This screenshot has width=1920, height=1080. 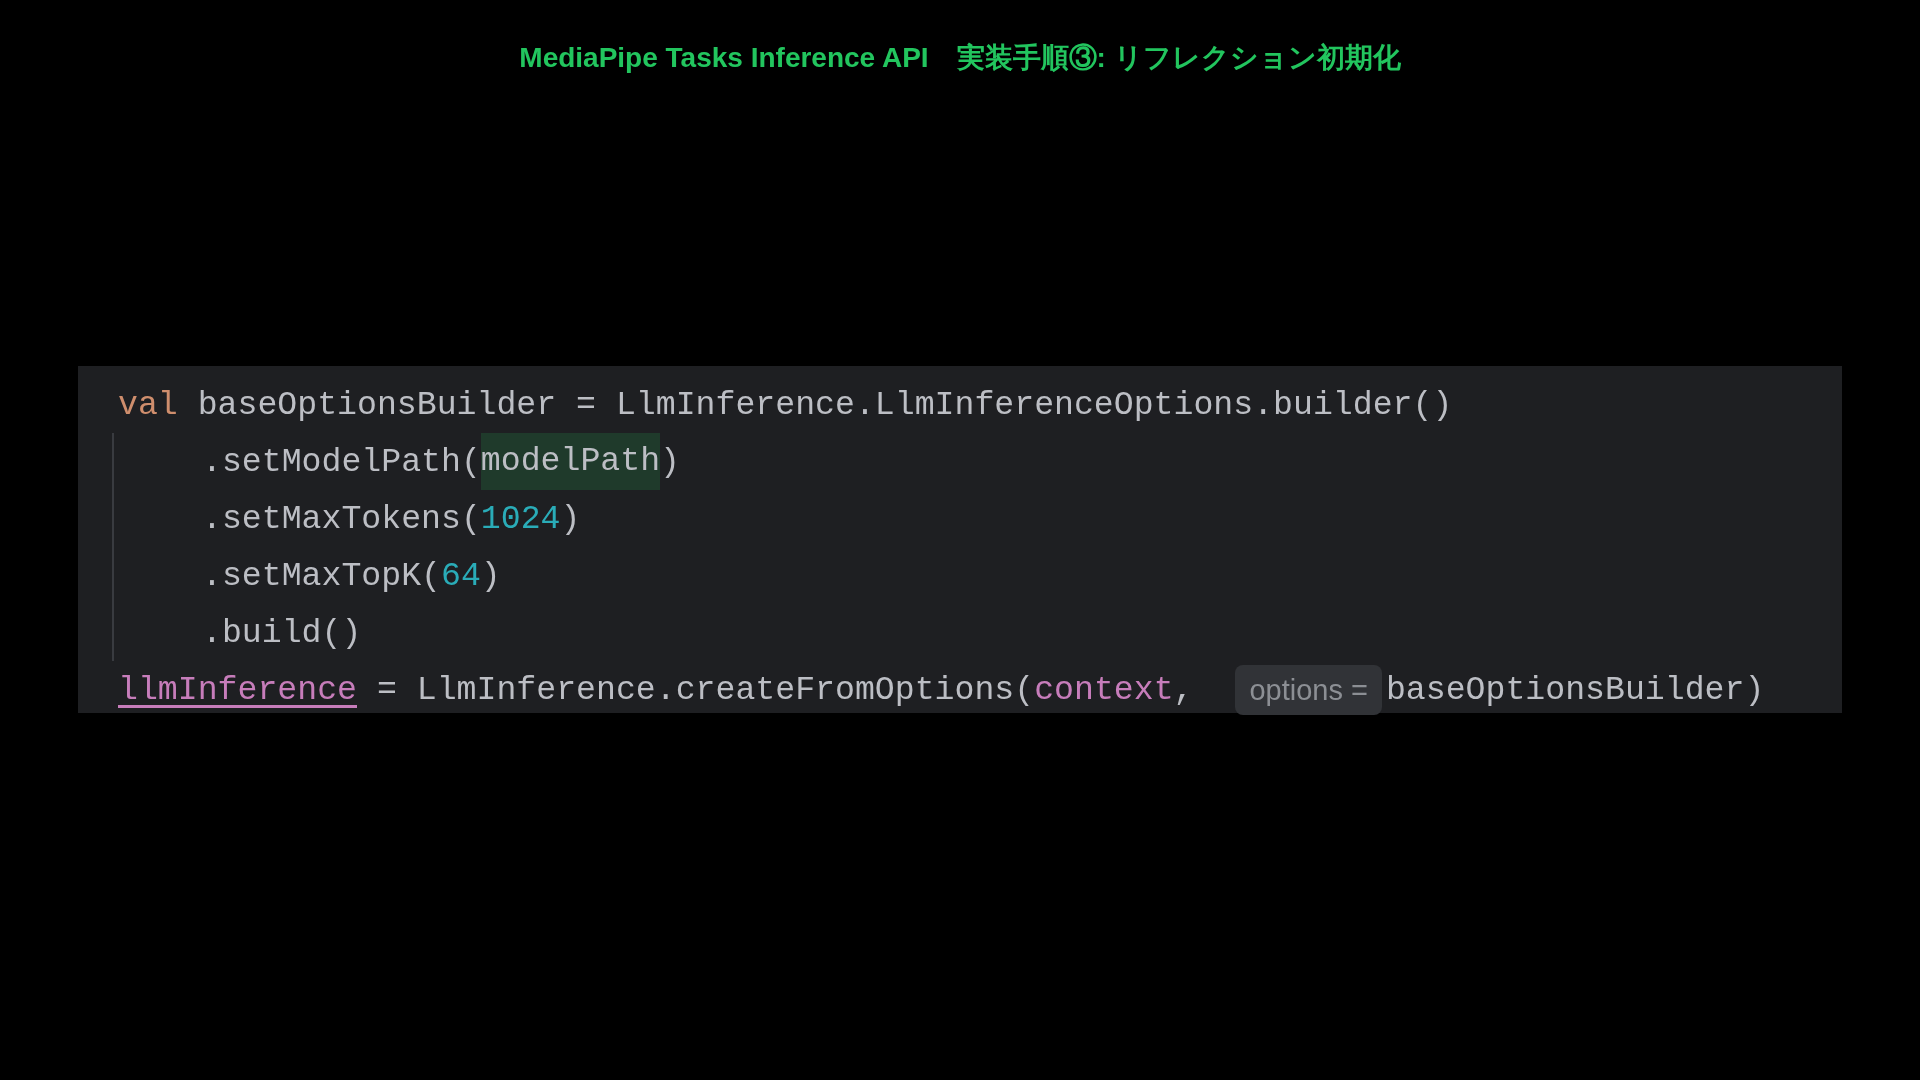 I want to click on number-literal: 1024, so click(x=520, y=519).